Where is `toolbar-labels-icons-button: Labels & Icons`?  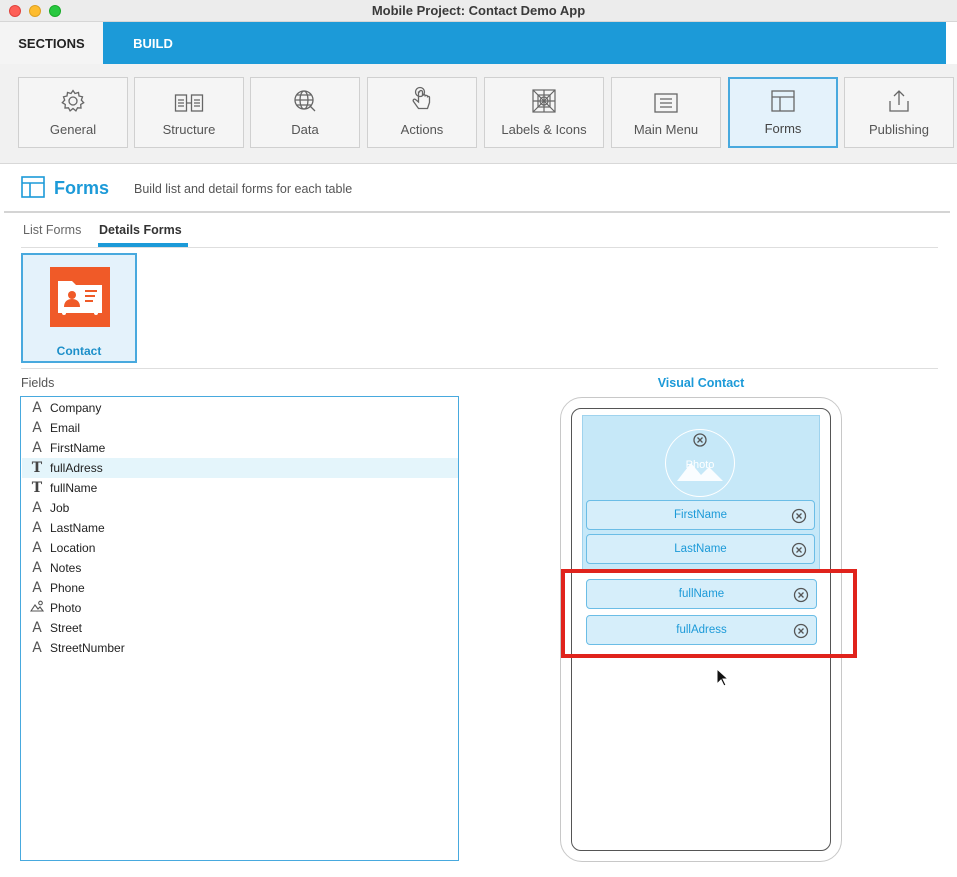
toolbar-labels-icons-button: Labels & Icons is located at coordinates (544, 112).